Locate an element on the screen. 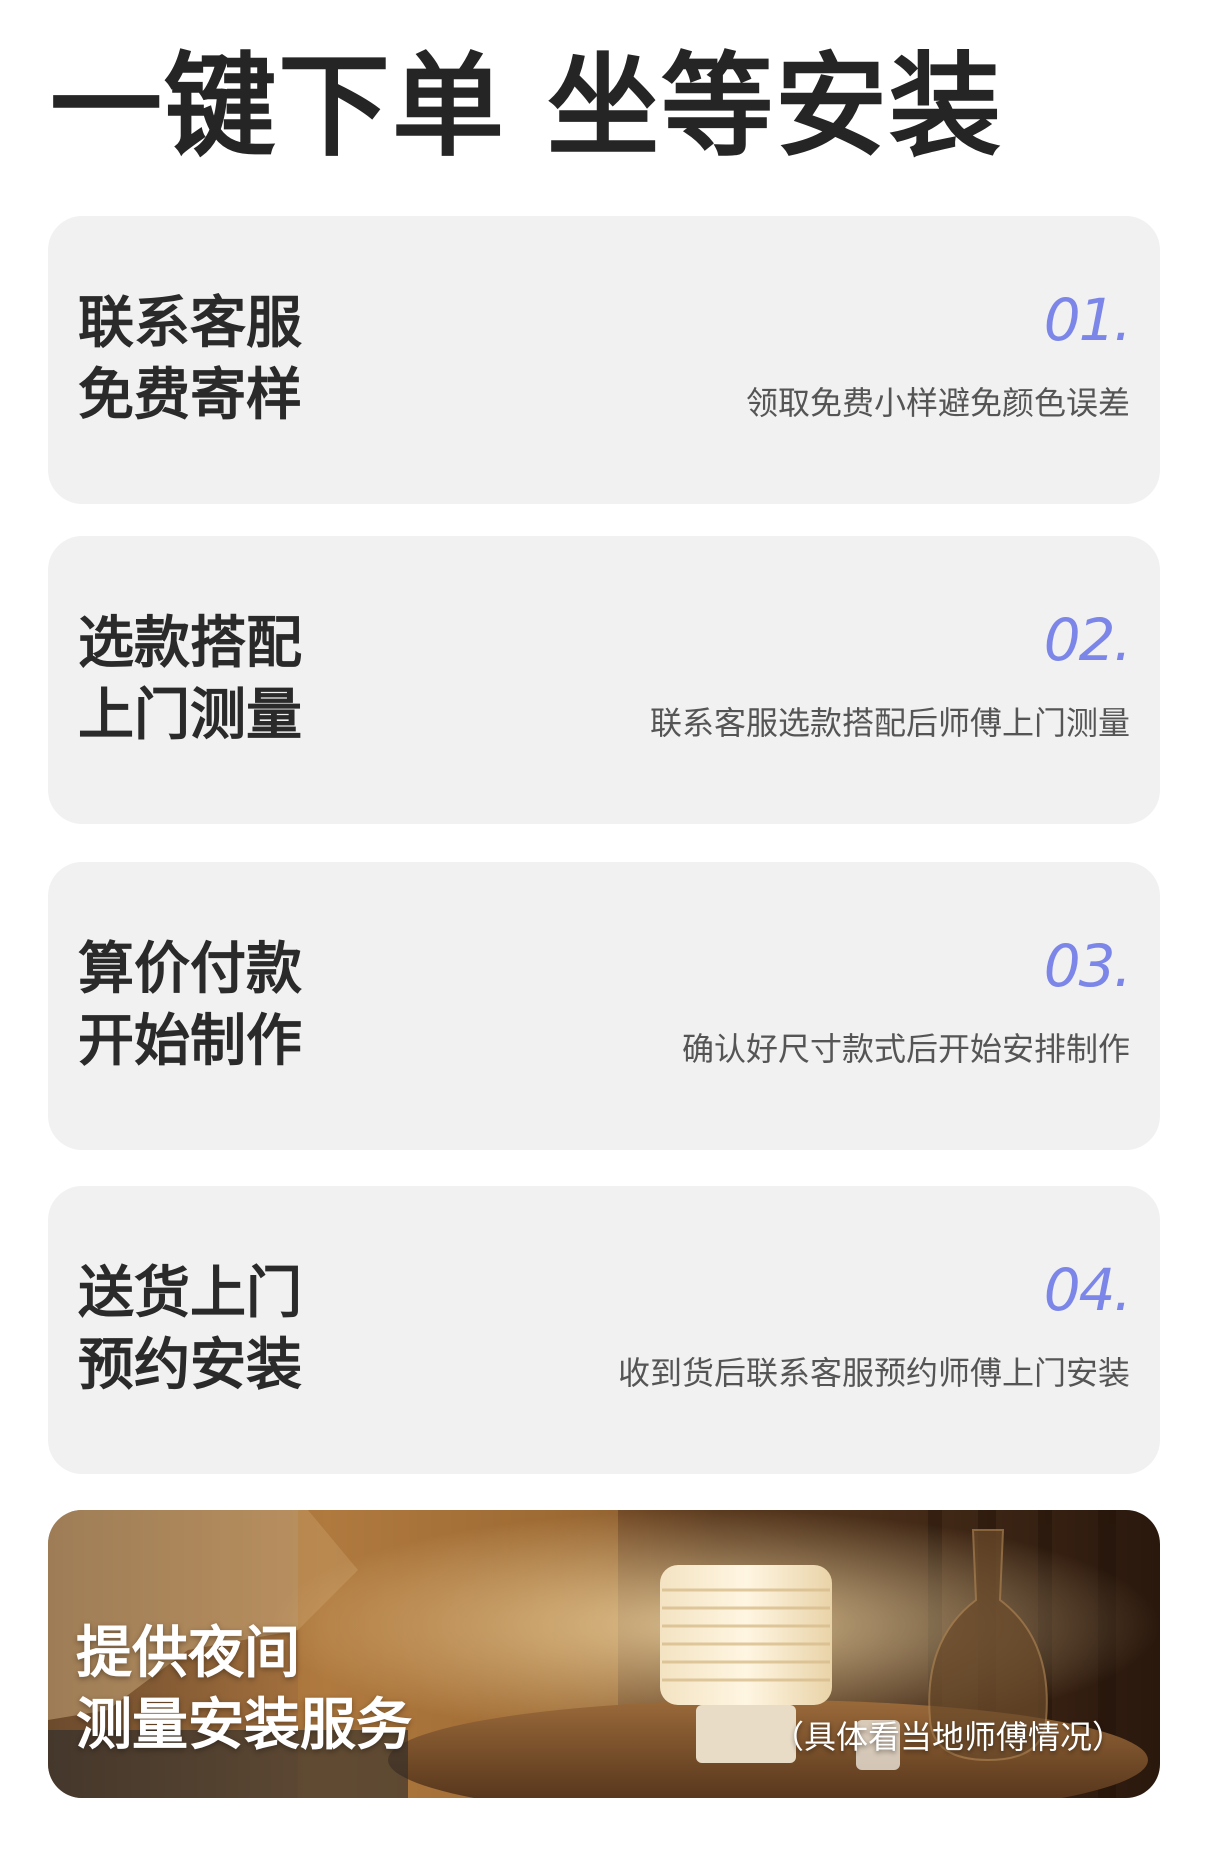  step-card-3: 算价付款 开始制作 03. 确认好尺寸款式后开始安排制作 is located at coordinates (604, 1006).